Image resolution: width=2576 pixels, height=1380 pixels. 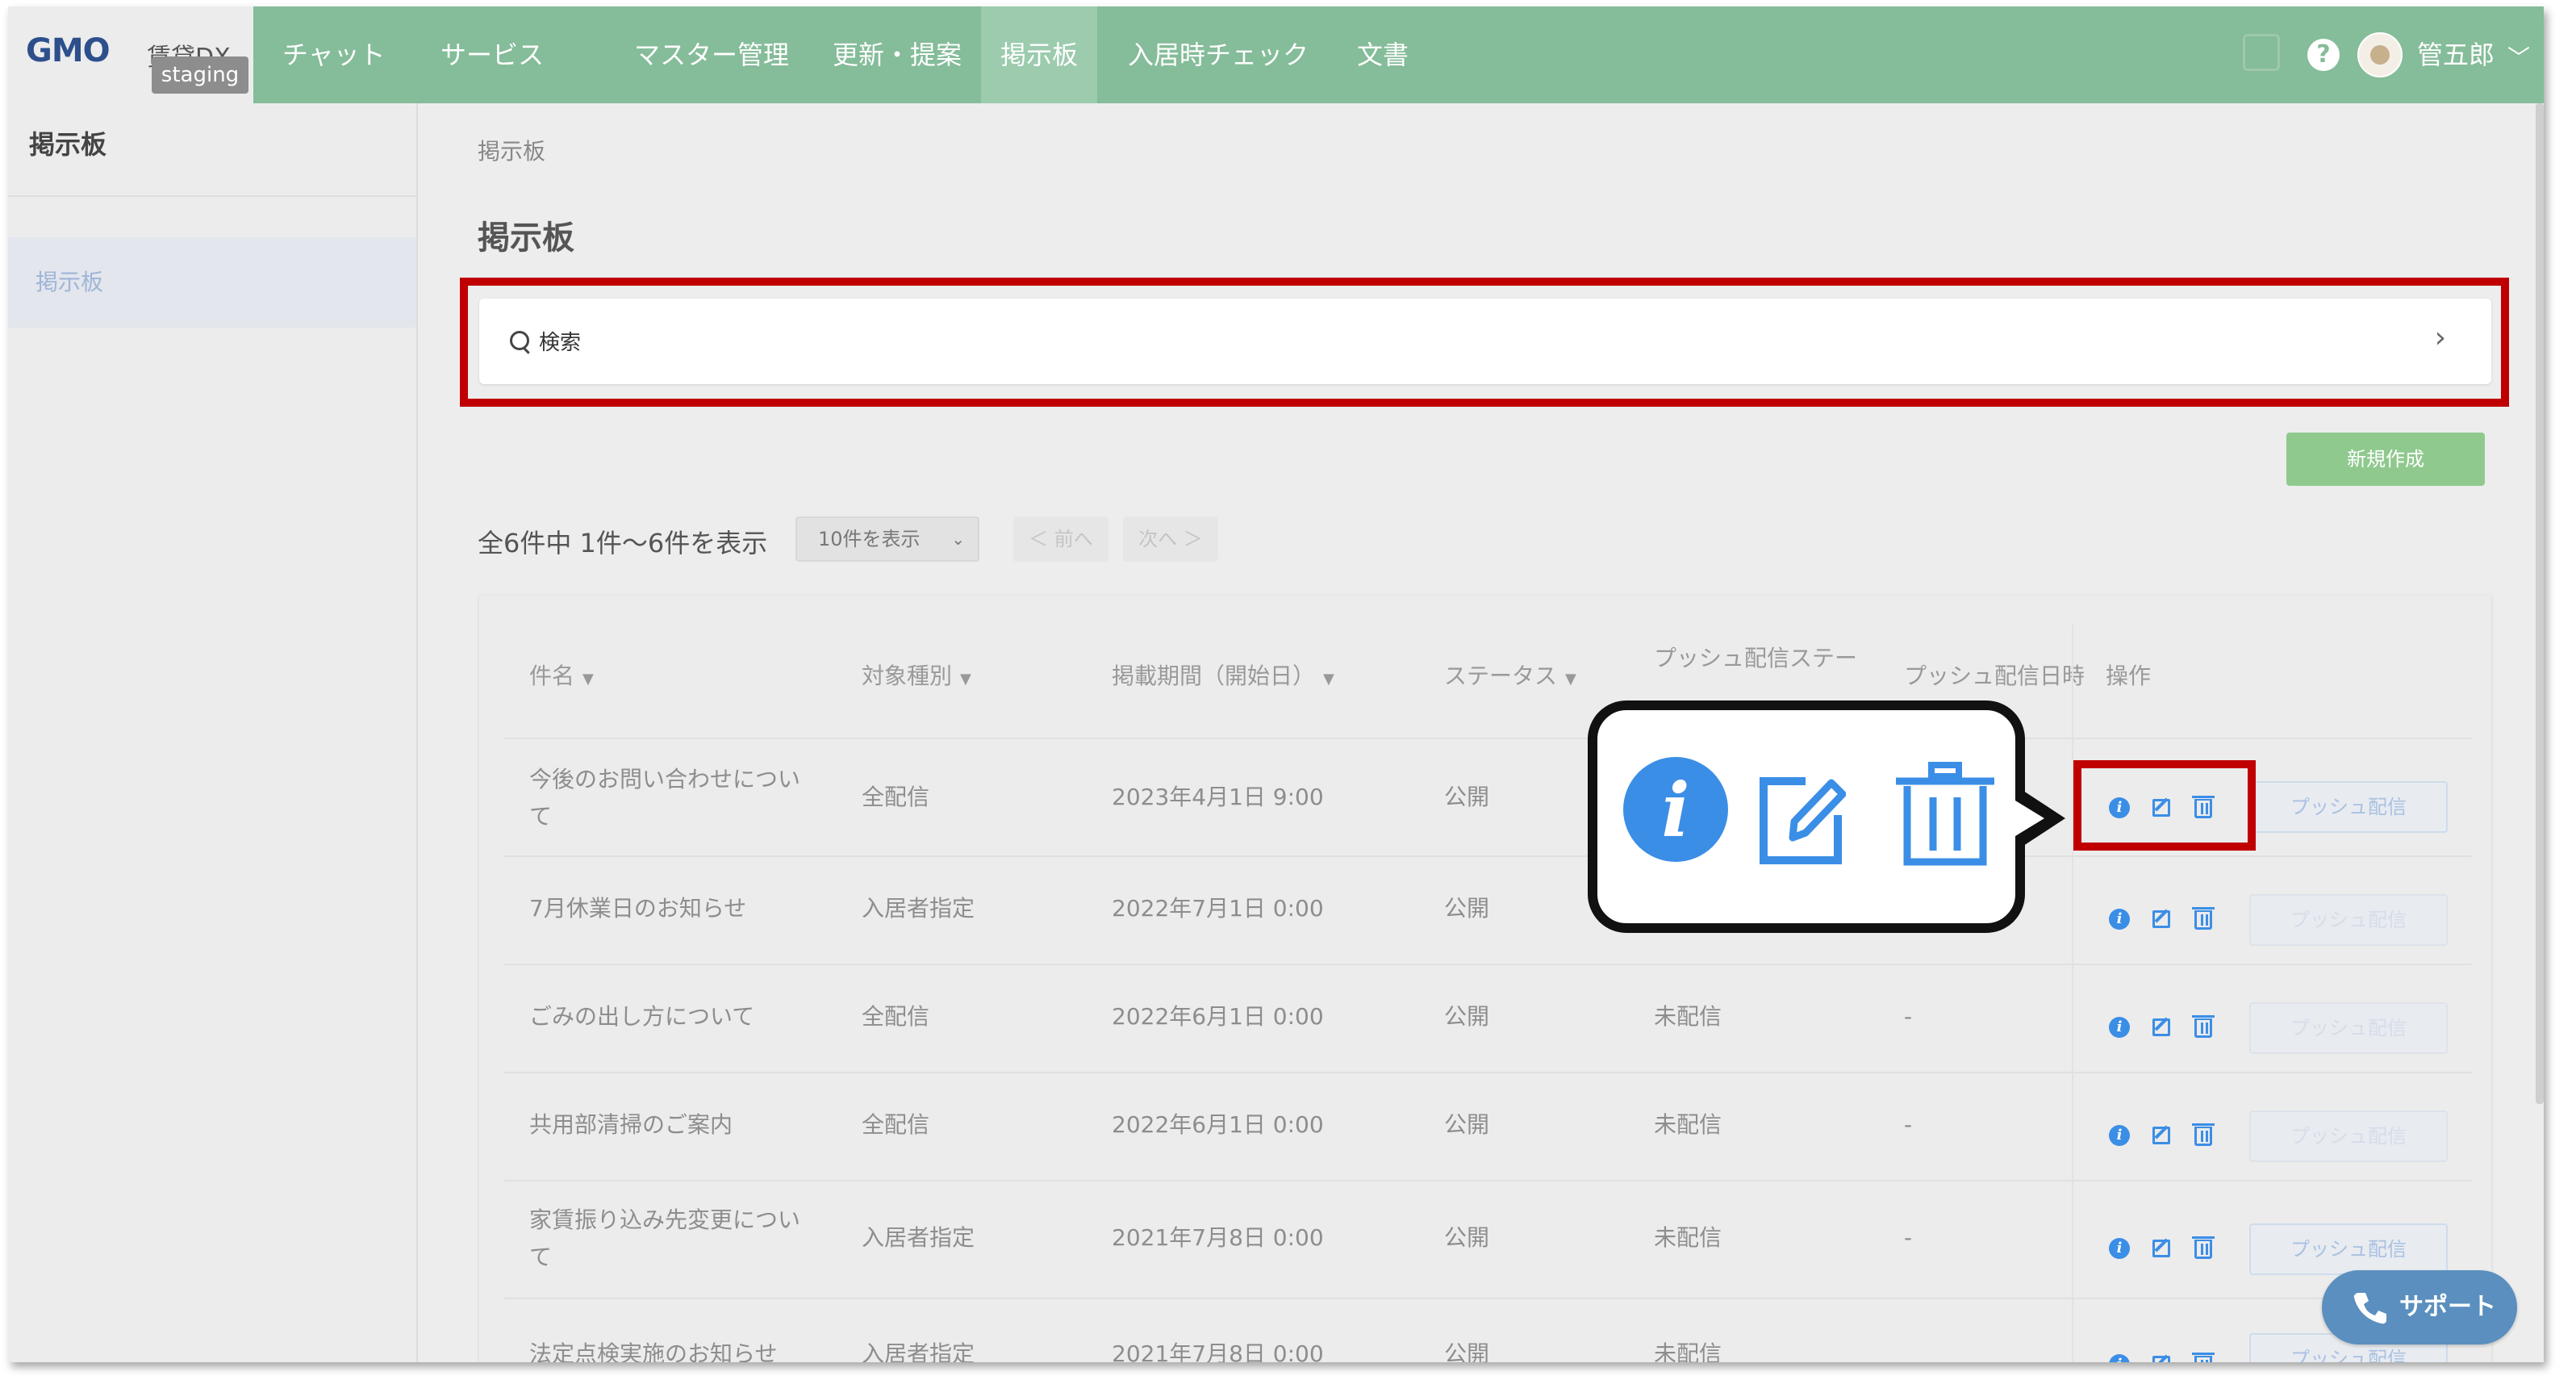 I want to click on callout-tail-inner, so click(x=2030, y=818).